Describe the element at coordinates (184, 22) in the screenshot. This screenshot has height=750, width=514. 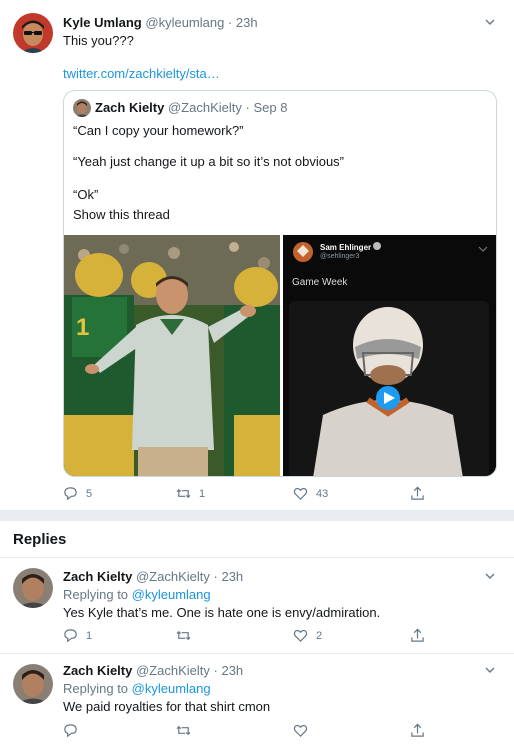
I see `author-handle: @kyleumlang` at that location.